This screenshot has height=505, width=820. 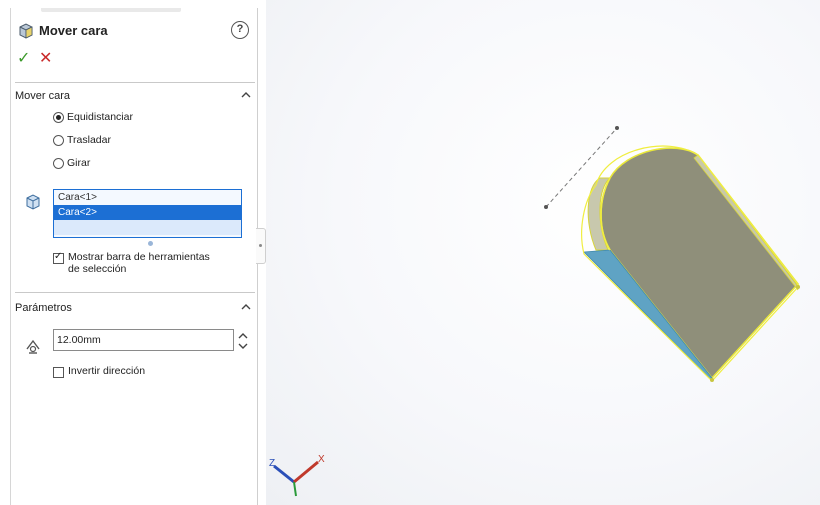 I want to click on radio-trasladar: Trasladar, so click(x=82, y=140).